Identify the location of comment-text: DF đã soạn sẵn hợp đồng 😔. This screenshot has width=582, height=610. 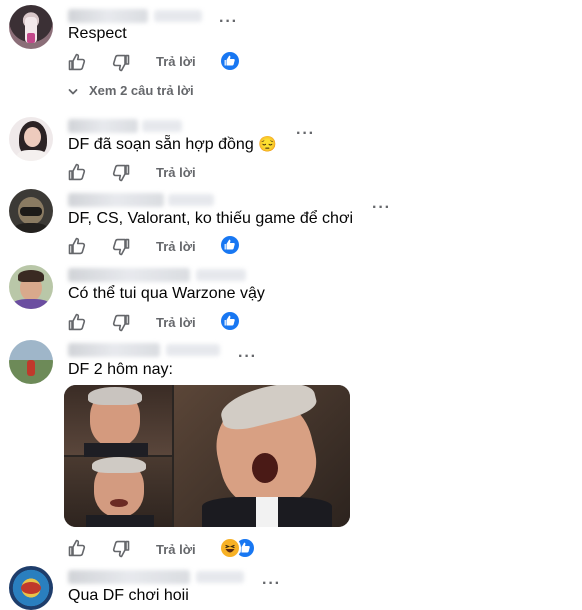
(172, 145).